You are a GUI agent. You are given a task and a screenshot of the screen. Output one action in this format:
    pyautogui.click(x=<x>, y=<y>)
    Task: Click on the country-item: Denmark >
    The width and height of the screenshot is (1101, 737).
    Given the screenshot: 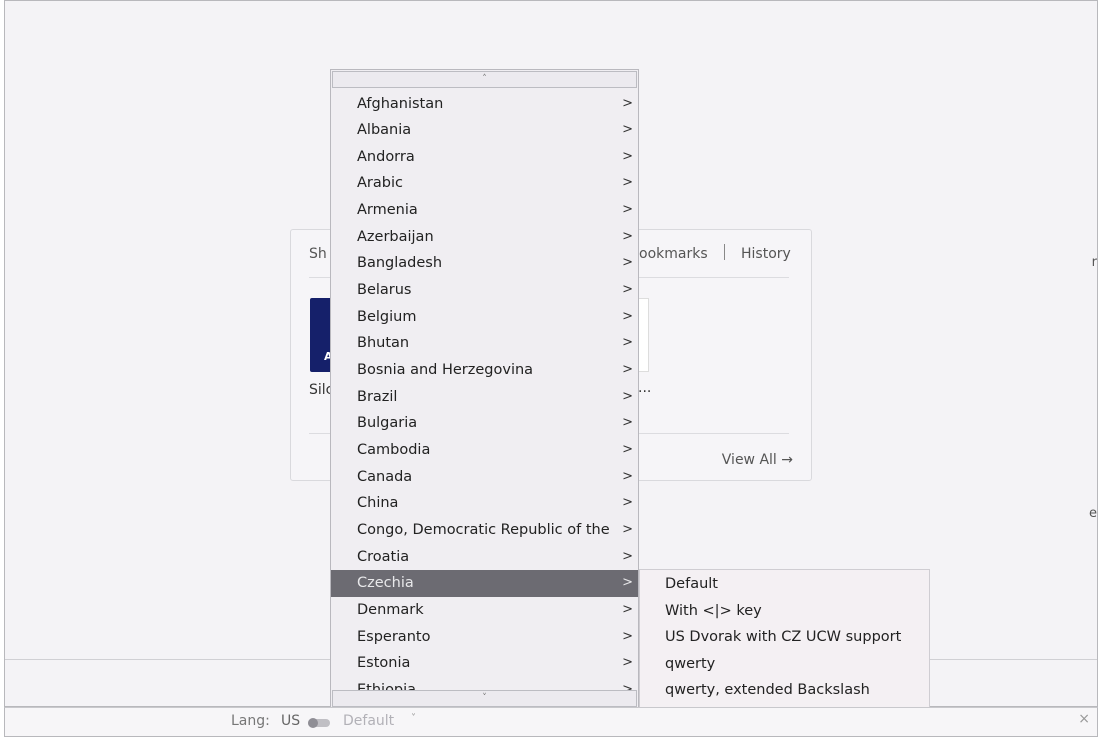 What is the action you would take?
    pyautogui.click(x=484, y=610)
    